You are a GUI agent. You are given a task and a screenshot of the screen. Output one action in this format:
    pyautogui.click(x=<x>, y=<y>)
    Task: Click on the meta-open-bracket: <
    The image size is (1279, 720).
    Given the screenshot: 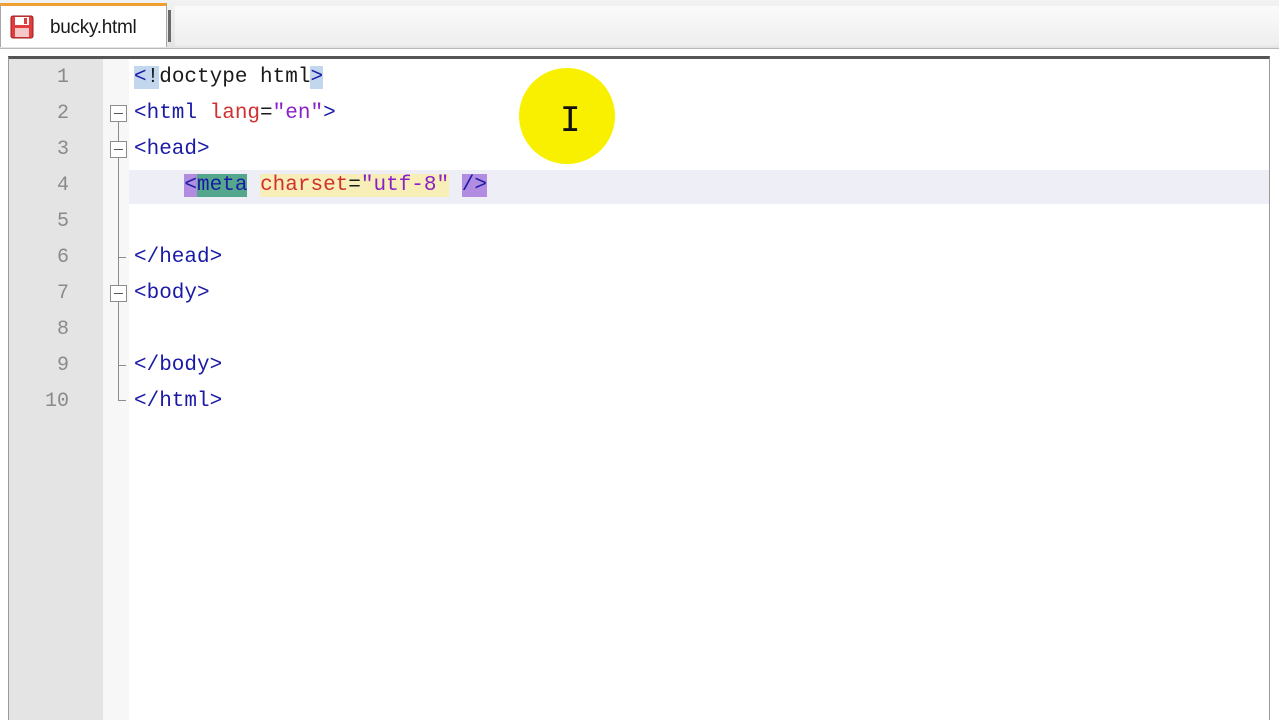 What is the action you would take?
    pyautogui.click(x=191, y=185)
    